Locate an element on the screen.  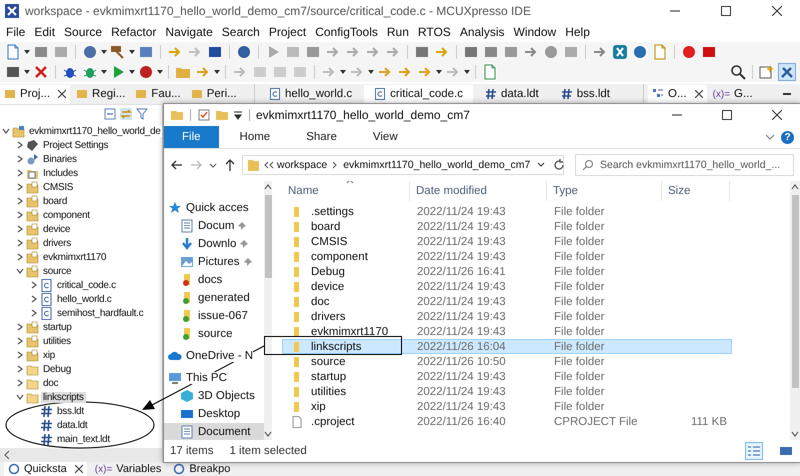
help-button: ? is located at coordinates (787, 137).